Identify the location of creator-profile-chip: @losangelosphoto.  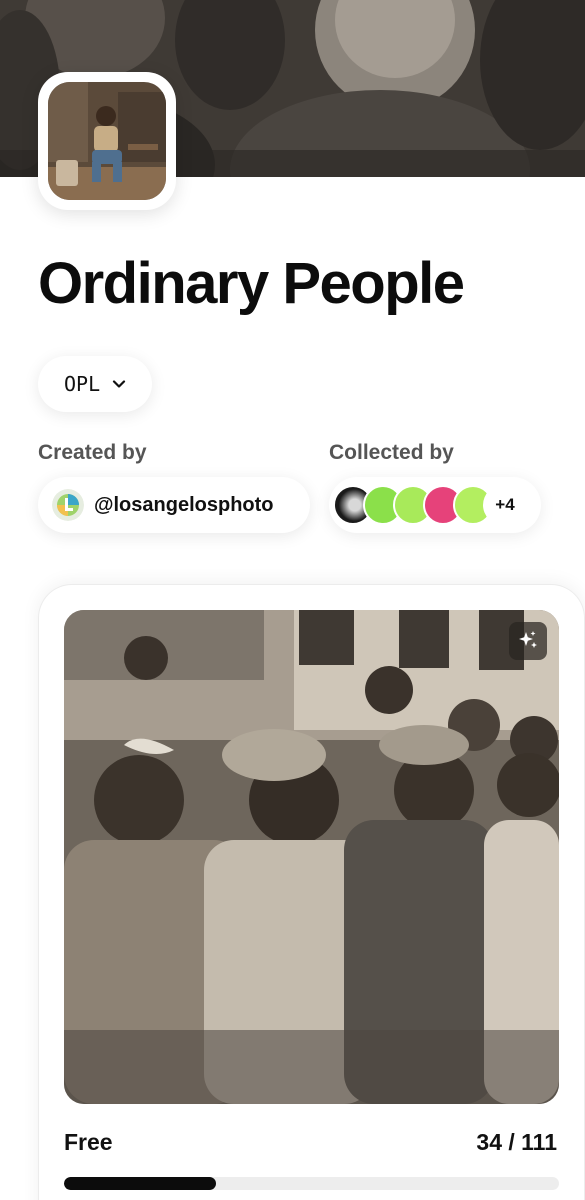
(174, 505).